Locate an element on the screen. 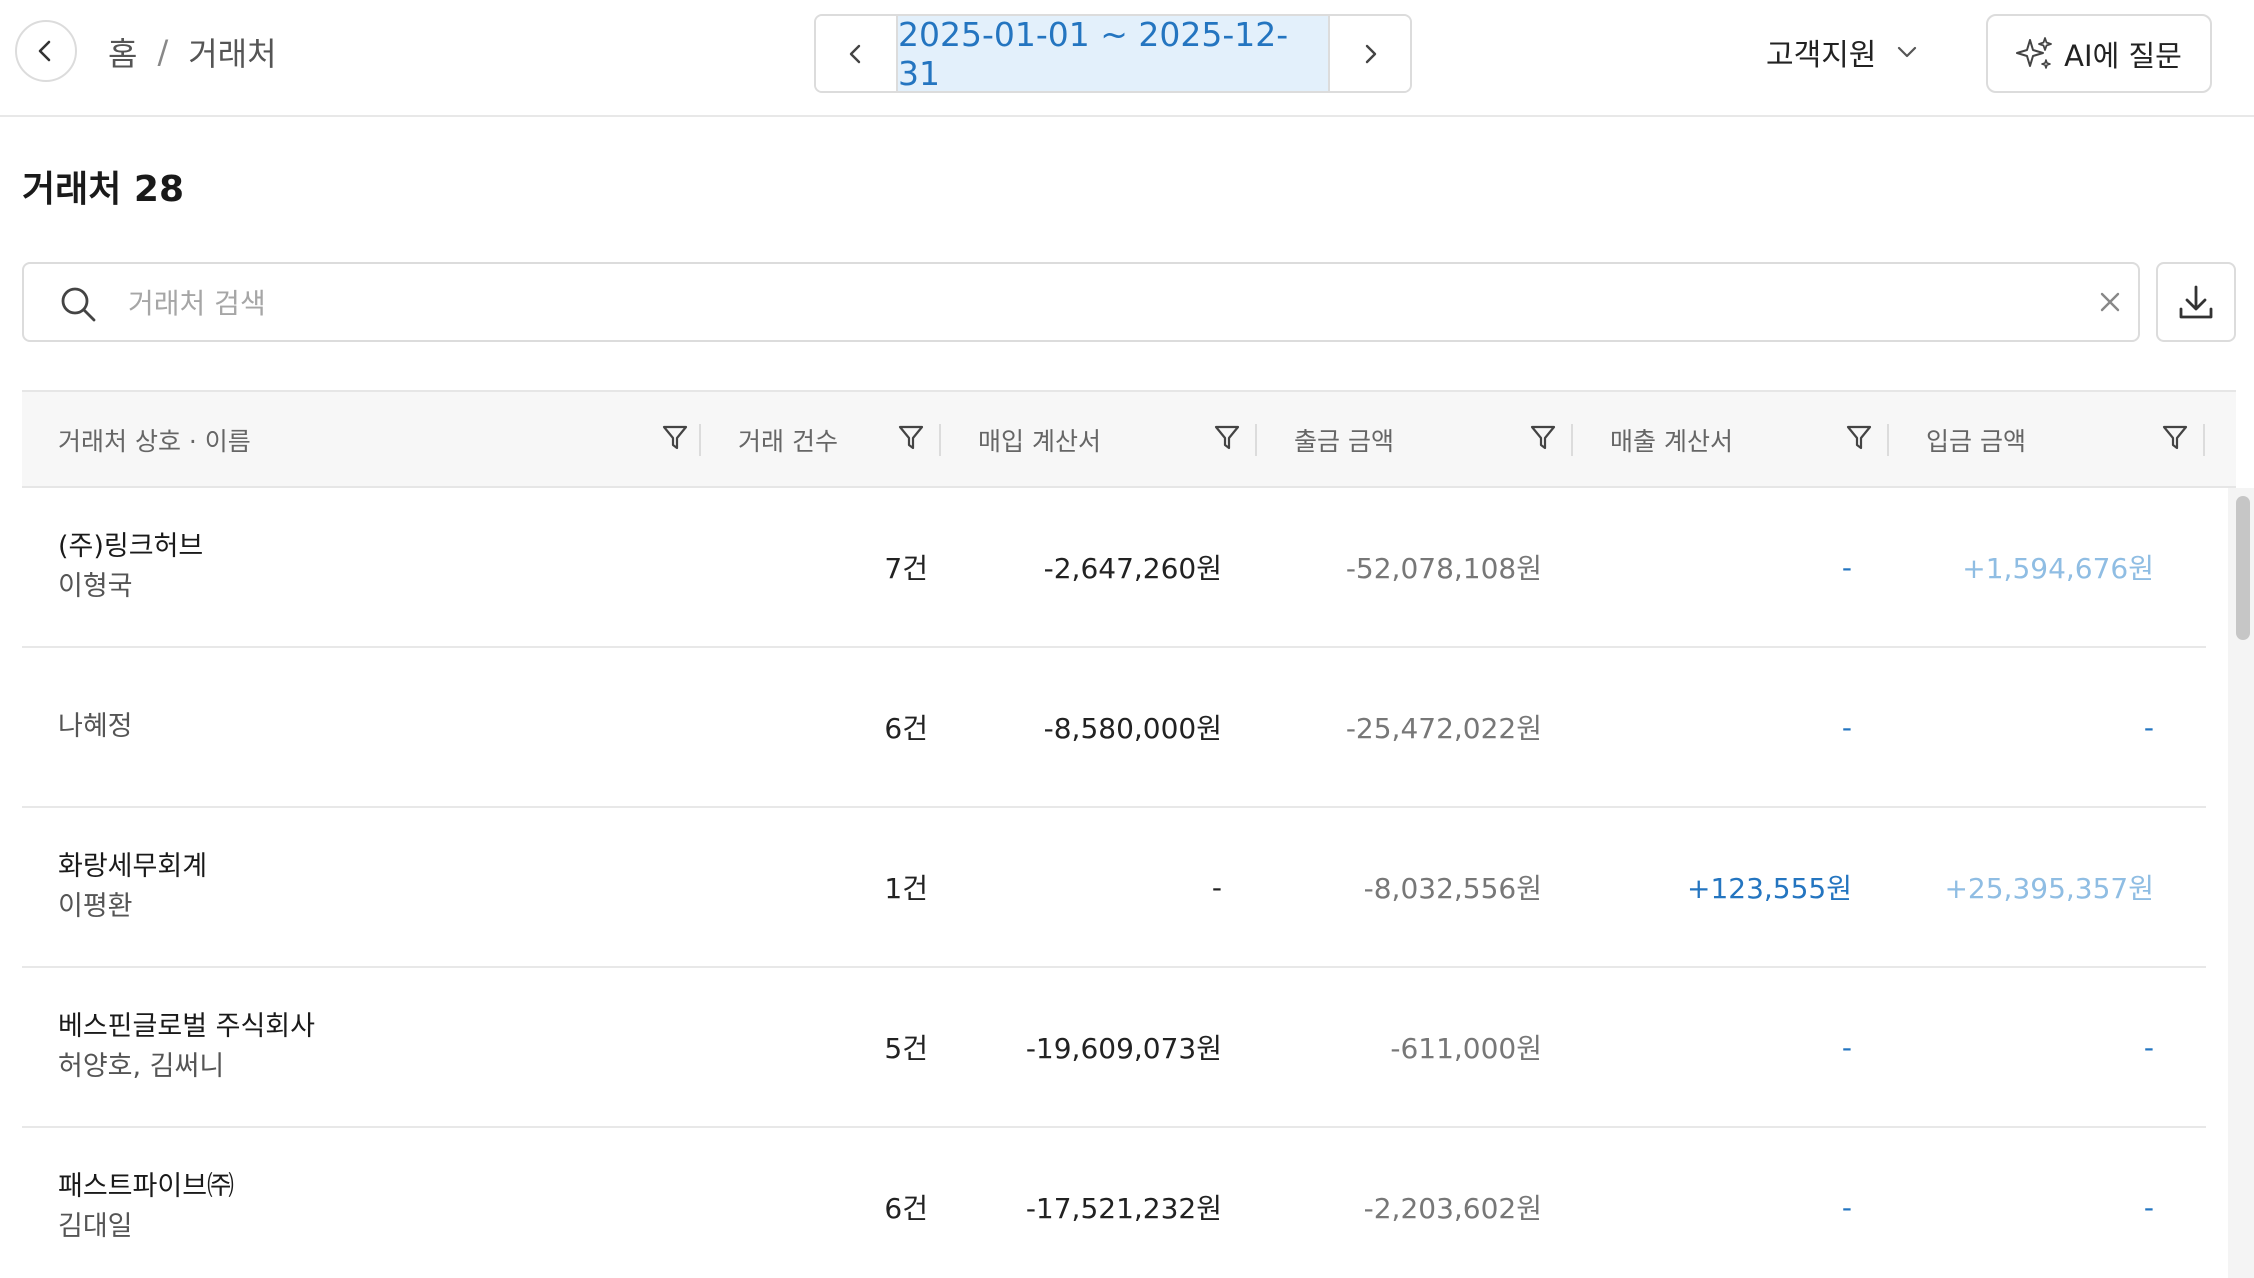 This screenshot has width=2254, height=1278. purchase-invoice-amount: -2,647,260원 is located at coordinates (1132, 568).